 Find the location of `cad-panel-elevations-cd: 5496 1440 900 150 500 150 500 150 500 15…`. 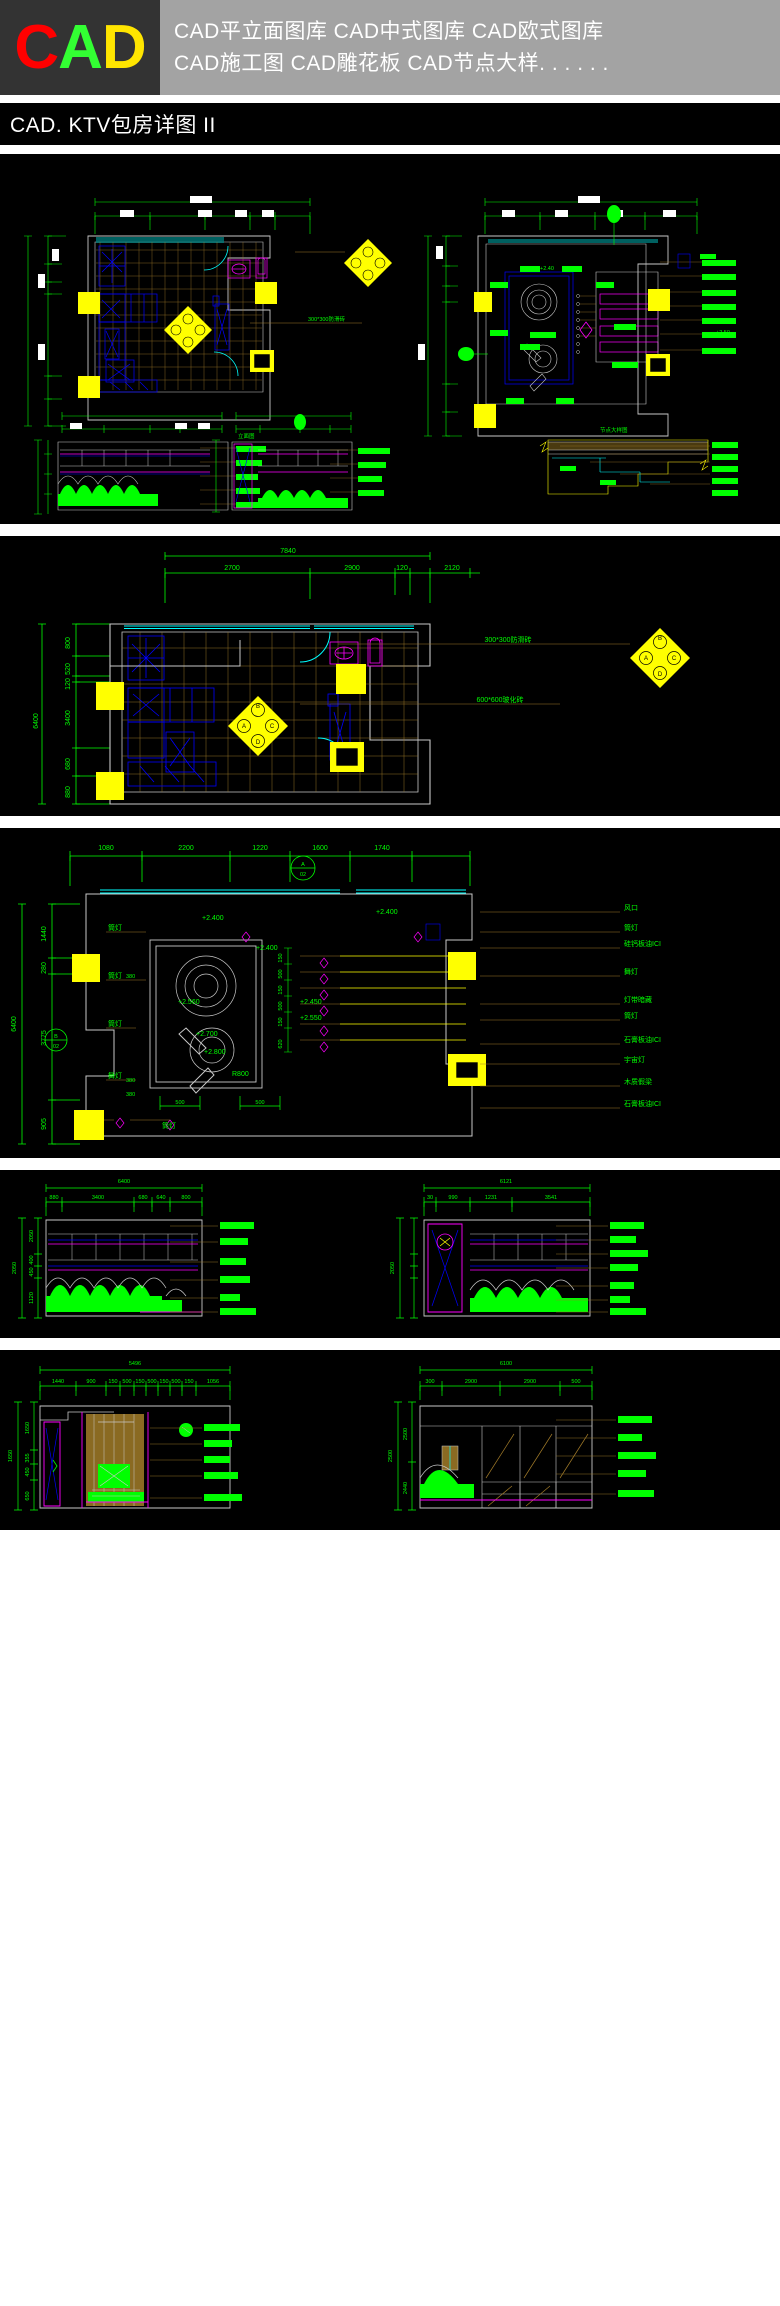

cad-panel-elevations-cd: 5496 1440 900 150 500 150 500 150 500 15… is located at coordinates (390, 1440).